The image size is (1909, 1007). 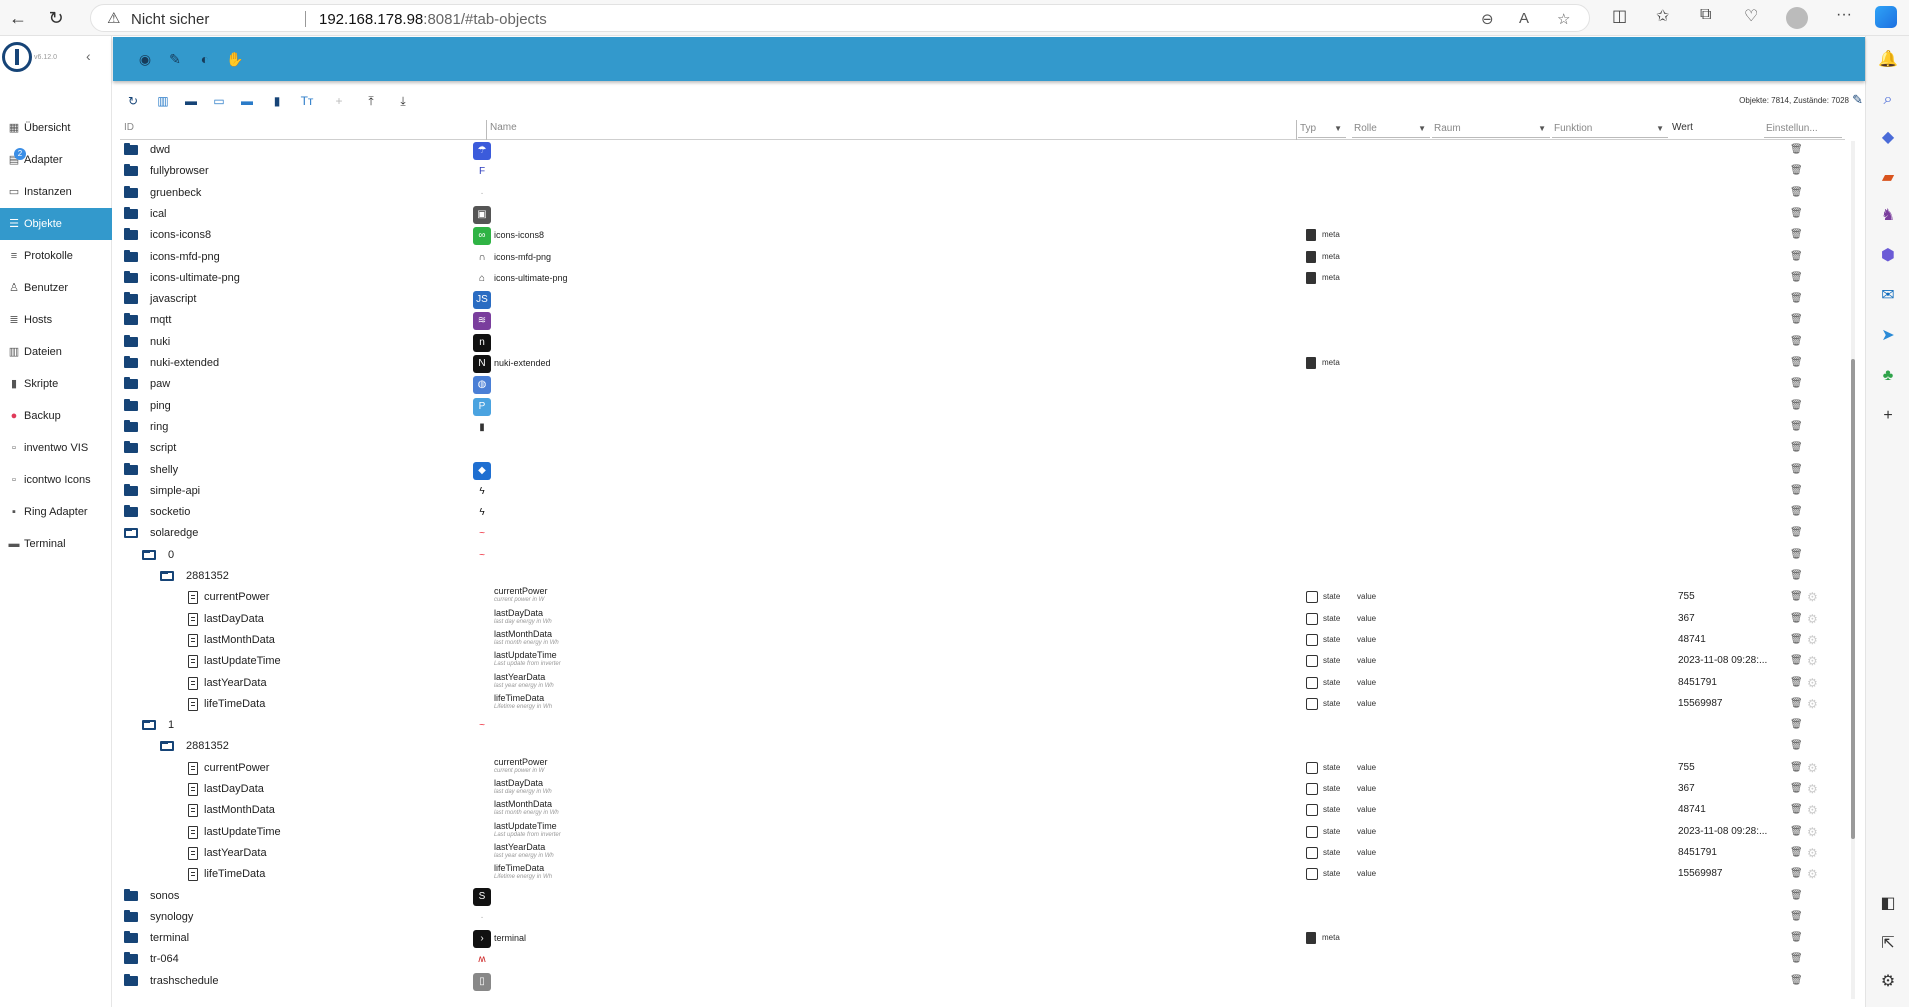 What do you see at coordinates (1610, 129) in the screenshot?
I see `filter-function: Funktion ▼` at bounding box center [1610, 129].